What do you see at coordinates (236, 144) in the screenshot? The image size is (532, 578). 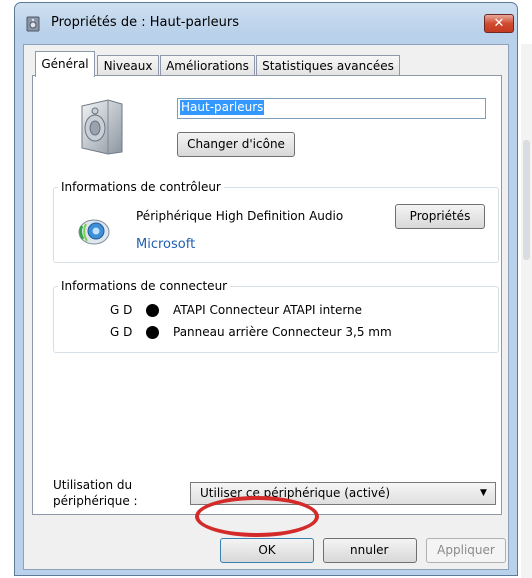 I see `change-icon-button: Changer d'icône` at bounding box center [236, 144].